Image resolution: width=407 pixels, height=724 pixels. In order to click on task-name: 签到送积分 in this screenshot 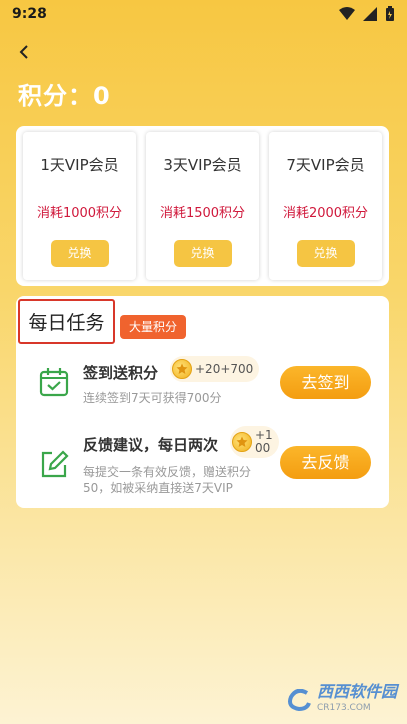, I will do `click(121, 373)`.